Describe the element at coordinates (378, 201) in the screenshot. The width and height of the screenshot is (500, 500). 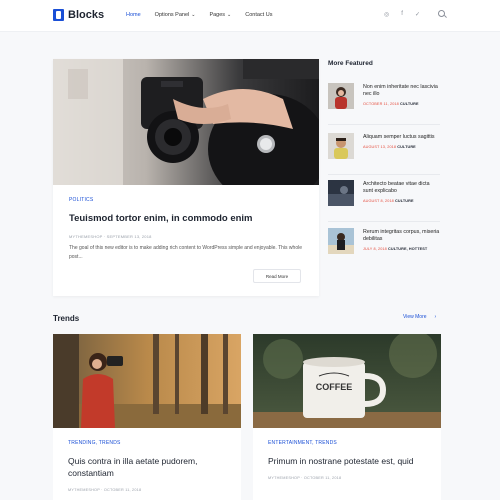
I see `post-date: AUGUST 8, 2018` at that location.